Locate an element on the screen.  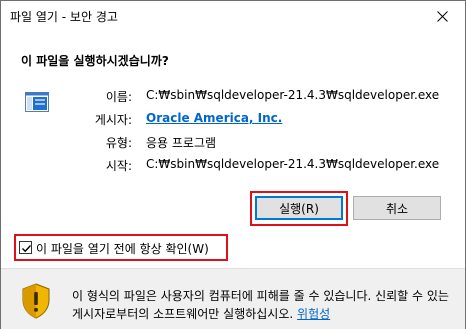
file-type-label: 유형: is located at coordinates (118, 143).